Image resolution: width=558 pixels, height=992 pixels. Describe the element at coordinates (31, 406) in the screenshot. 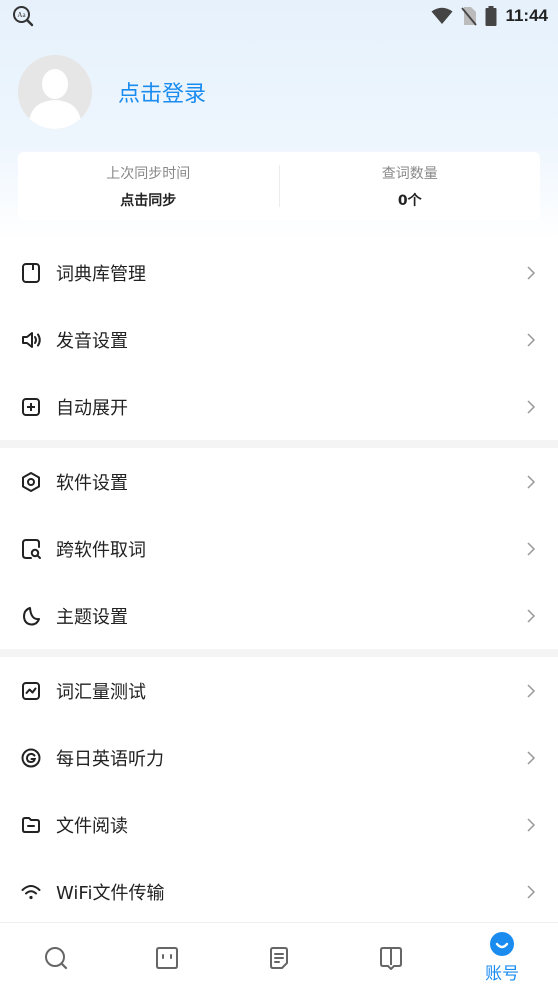

I see `plus-box-icon` at that location.